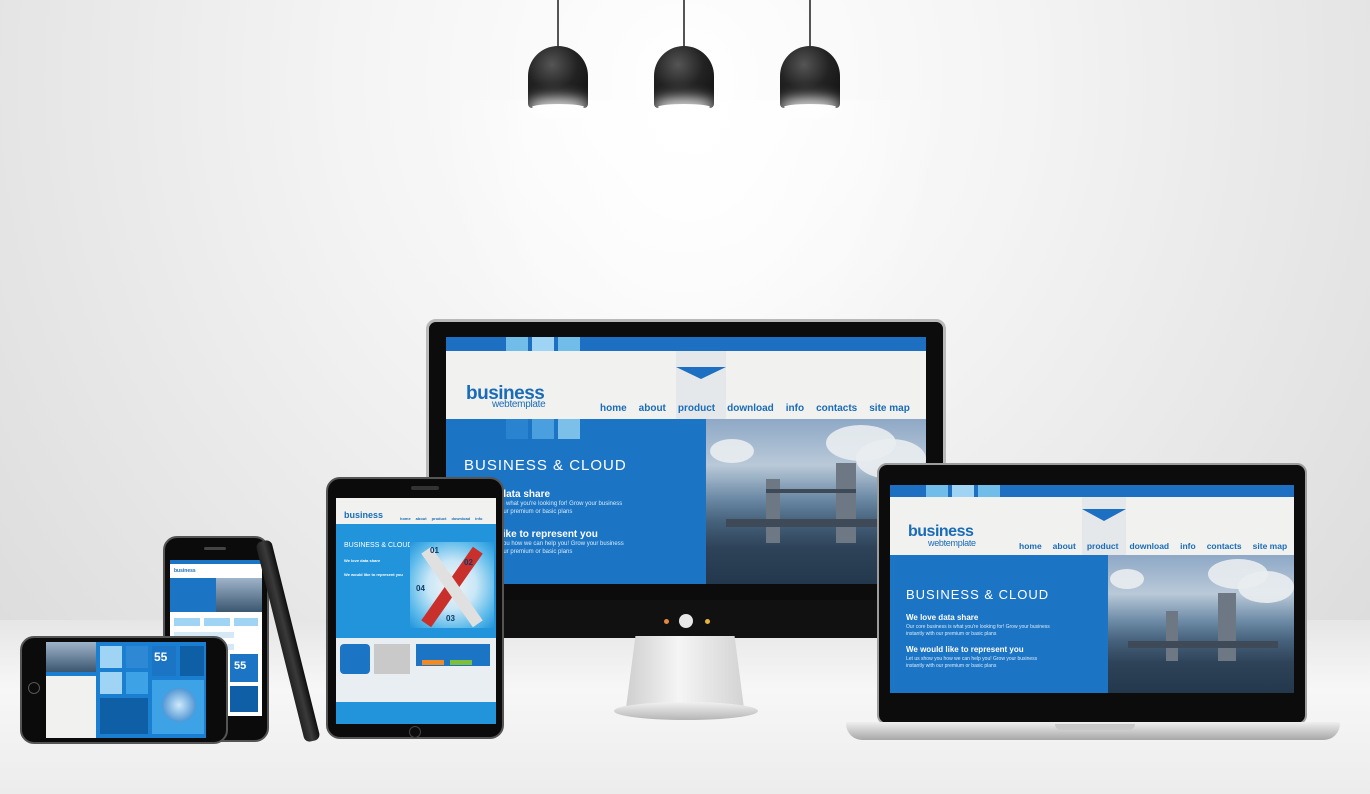 This screenshot has height=794, width=1370. Describe the element at coordinates (525, 494) in the screenshot. I see `feature-heading-1: data share` at that location.